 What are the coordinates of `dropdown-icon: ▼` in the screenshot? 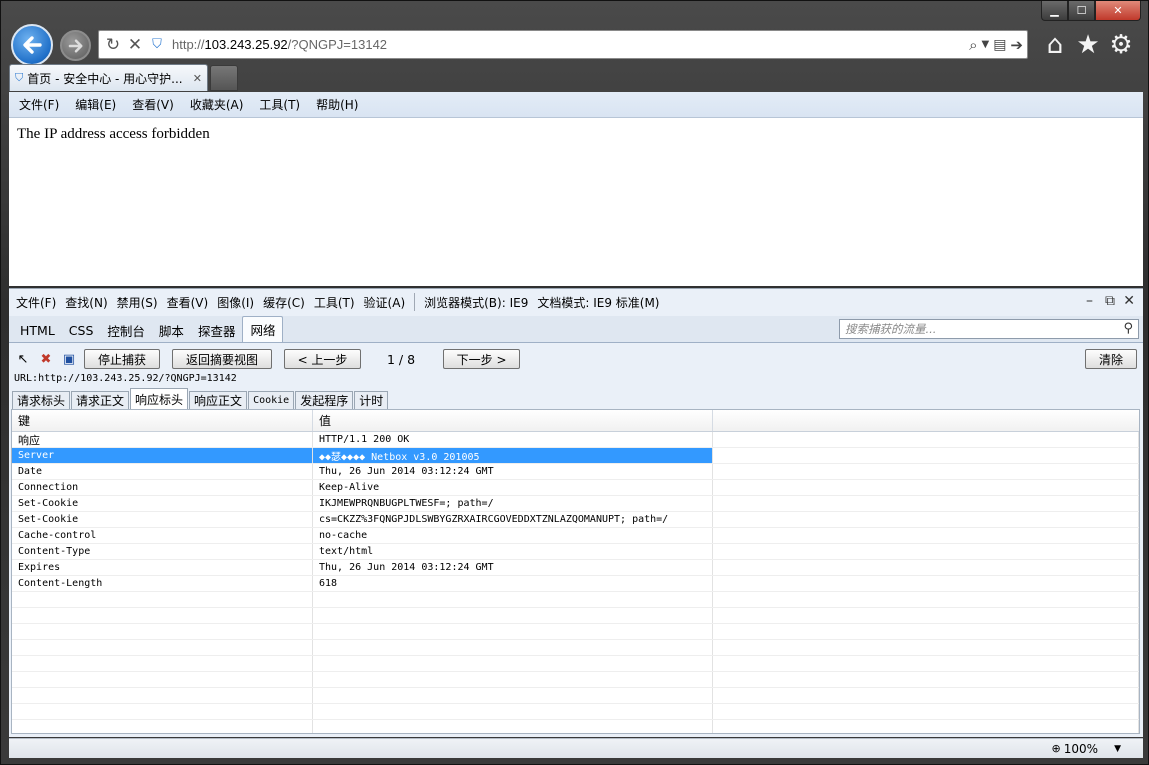 It's located at (985, 44).